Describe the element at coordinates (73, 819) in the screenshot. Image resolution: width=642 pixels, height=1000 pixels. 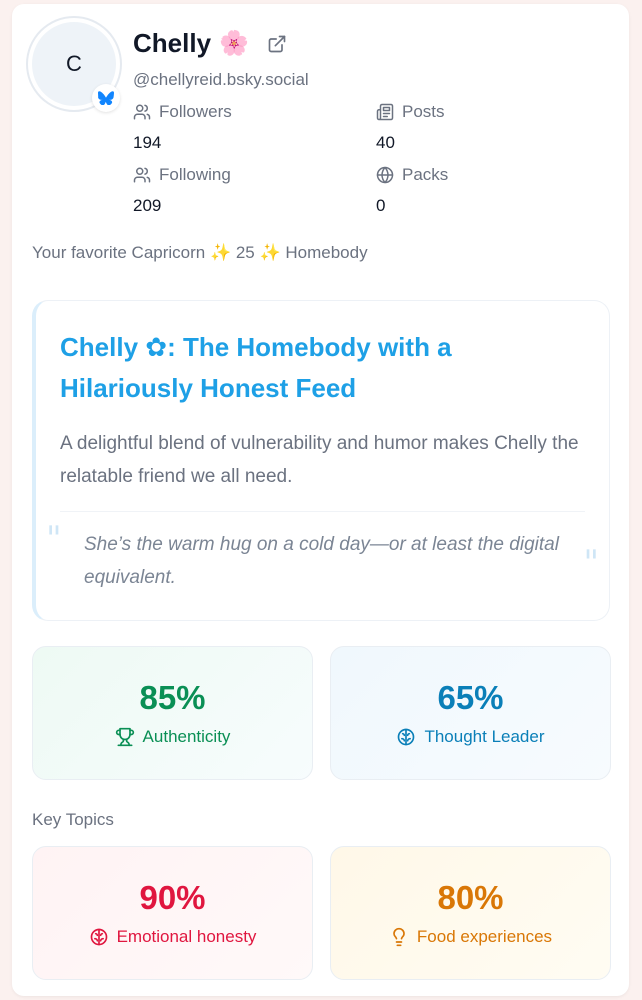
I see `key-topics-heading: Key Topics` at that location.